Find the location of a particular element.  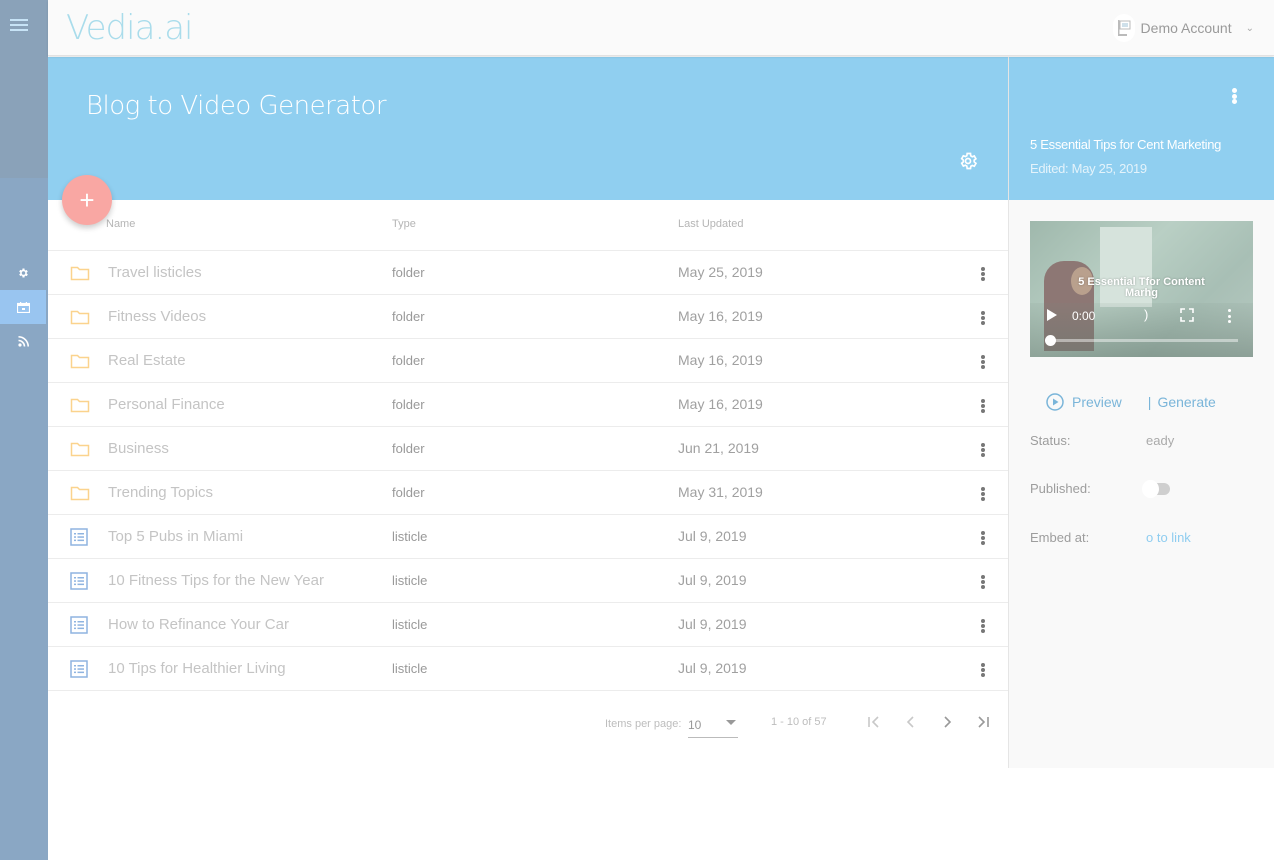

row-name: Fitness Videos is located at coordinates (157, 316).